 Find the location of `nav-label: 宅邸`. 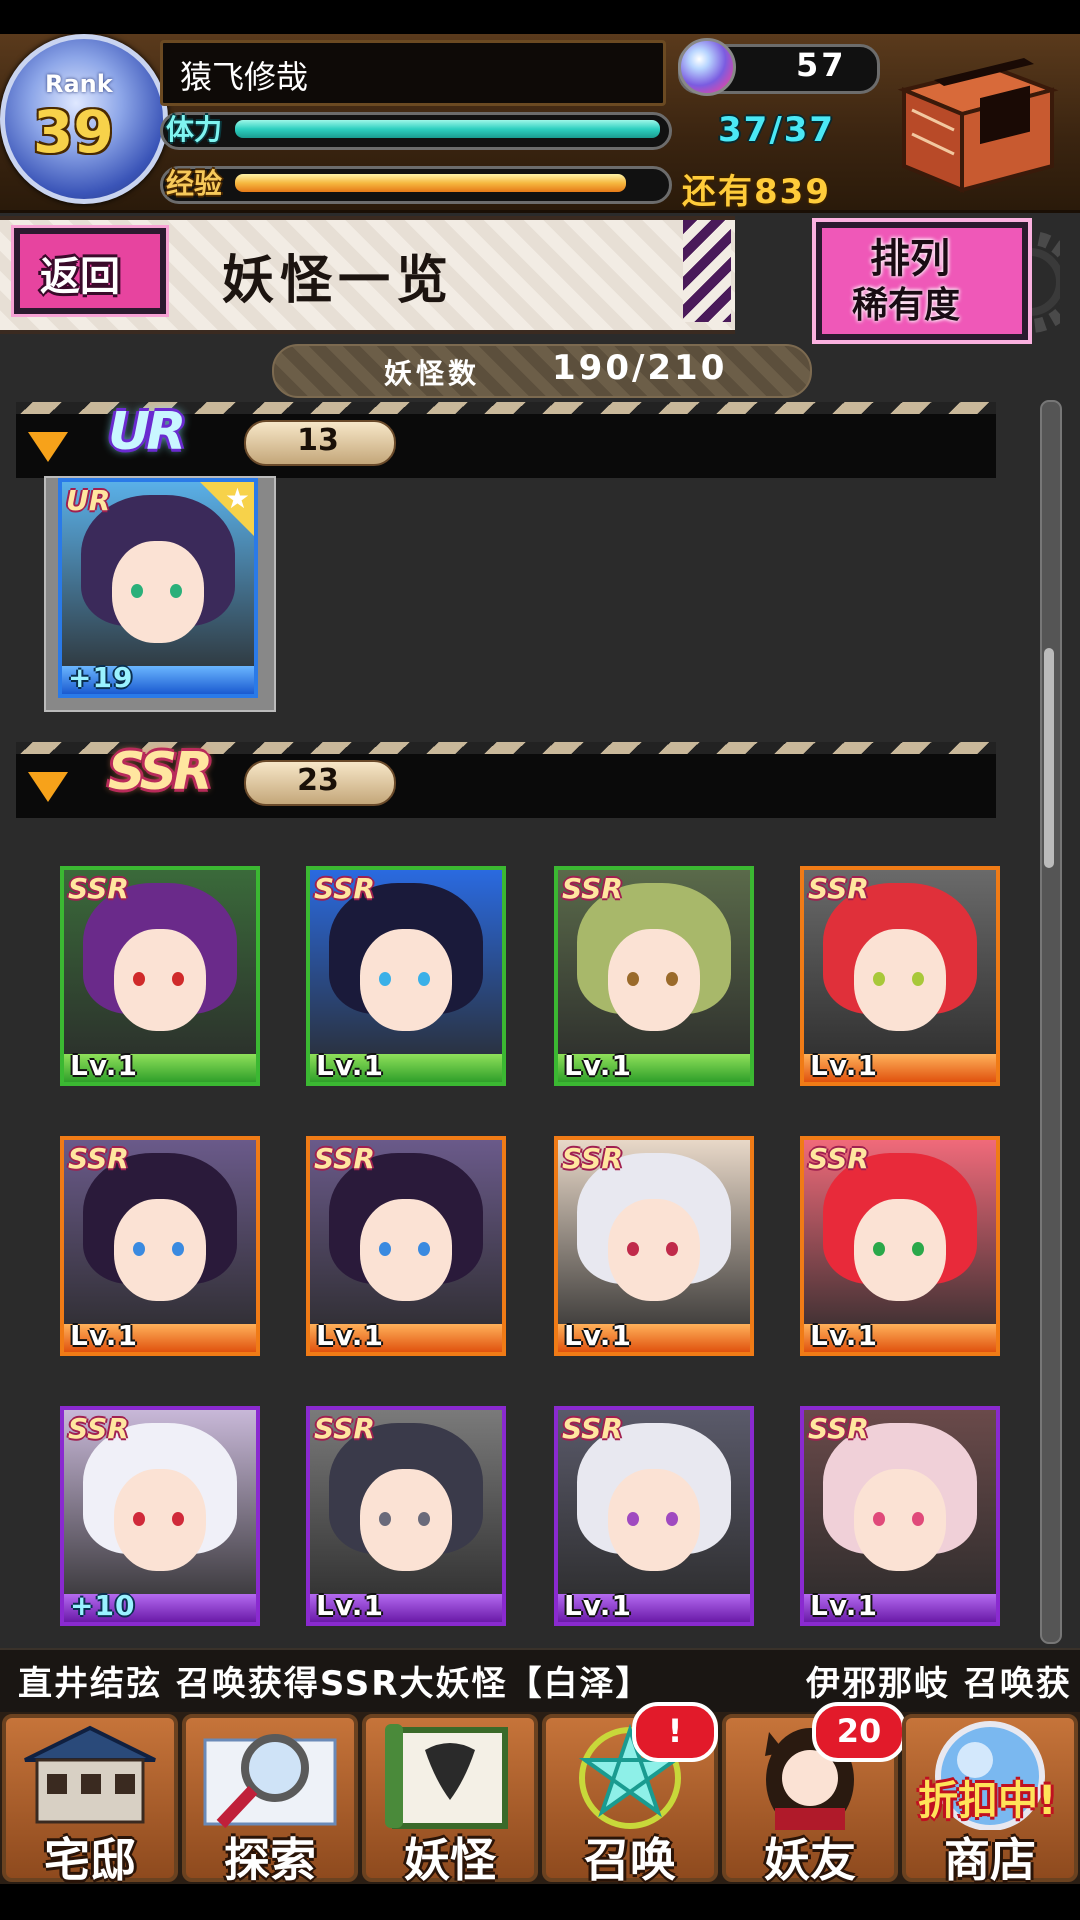

nav-label: 宅邸 is located at coordinates (90, 1860).